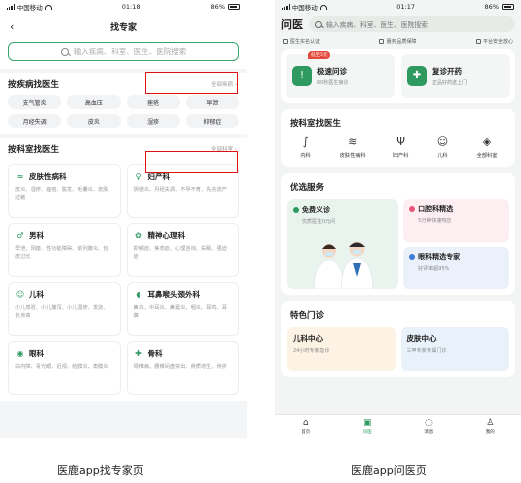  Describe the element at coordinates (343, 244) in the screenshot. I see `free-consult-card: 免费义诊 优质医生0元问` at that location.